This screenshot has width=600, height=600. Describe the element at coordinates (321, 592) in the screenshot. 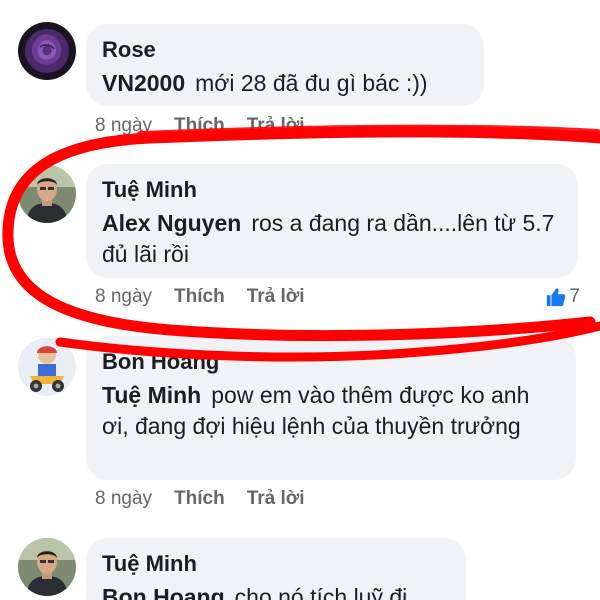

I see `comment-text: cho nó tích luỹ đi` at that location.